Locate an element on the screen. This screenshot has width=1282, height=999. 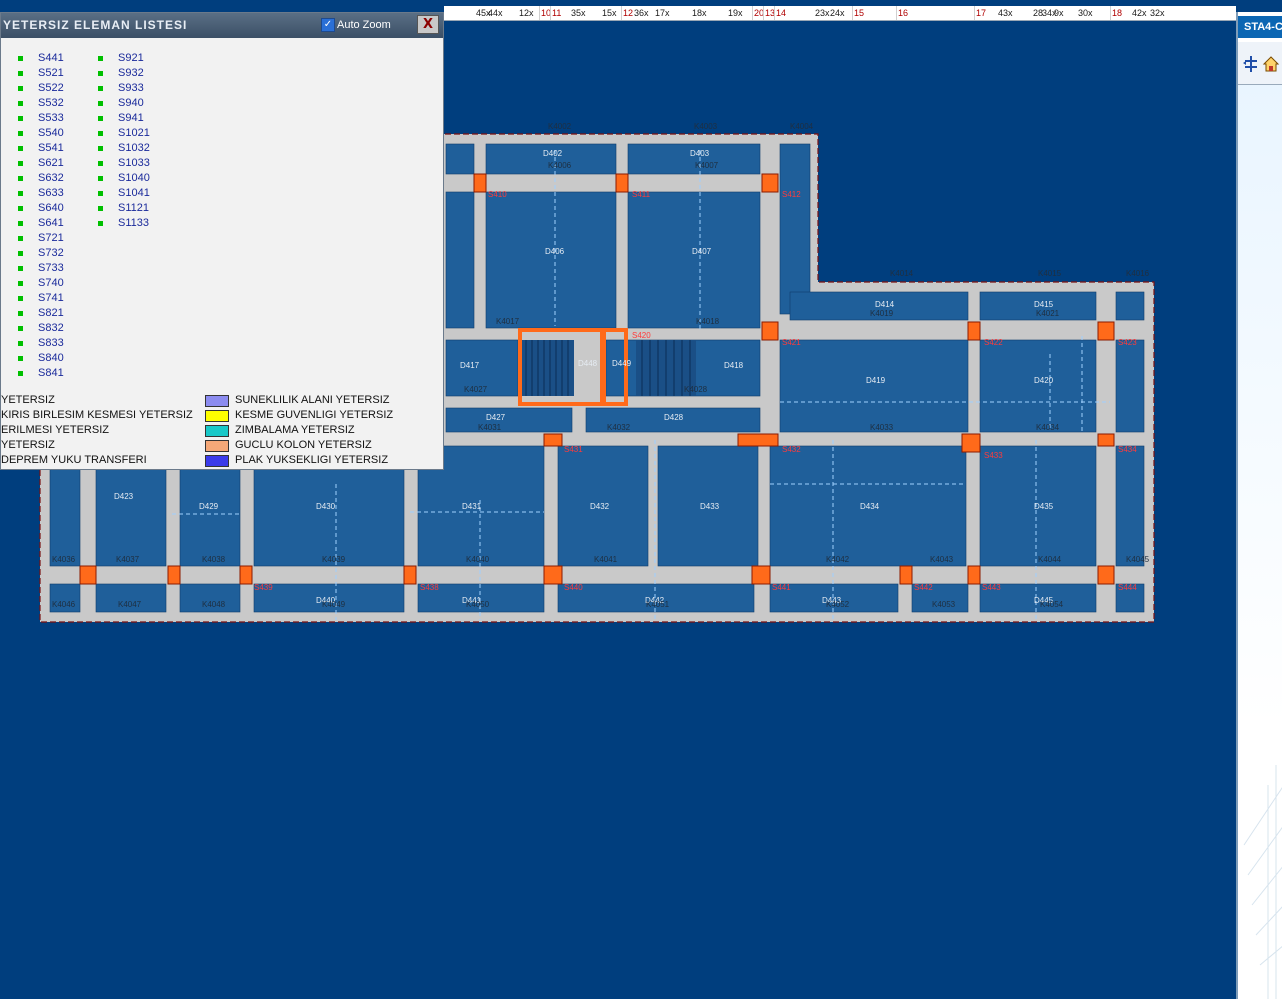
element-label: S633 is located at coordinates (51, 193).